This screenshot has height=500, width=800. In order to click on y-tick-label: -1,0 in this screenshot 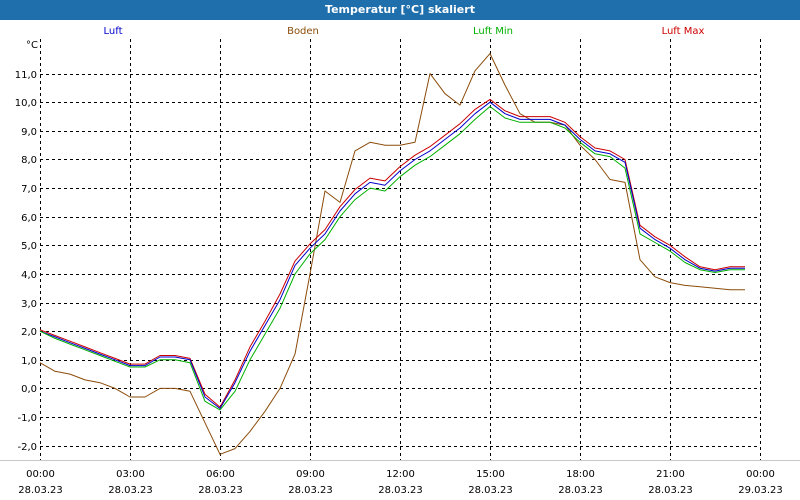, I will do `click(27, 418)`.